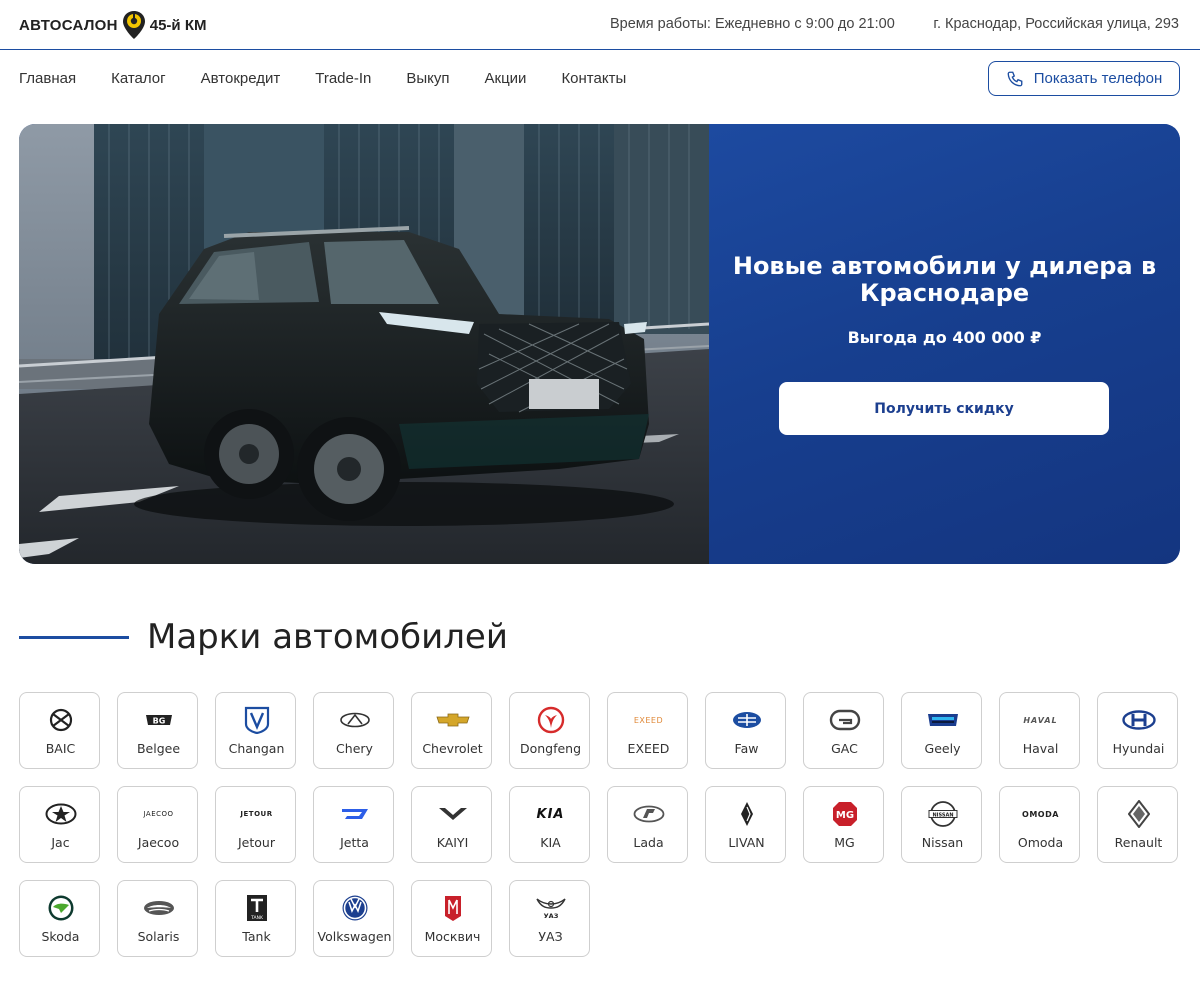 The height and width of the screenshot is (982, 1200). I want to click on site-logo: АВТОСАЛОН 45-й КМ, so click(112, 25).